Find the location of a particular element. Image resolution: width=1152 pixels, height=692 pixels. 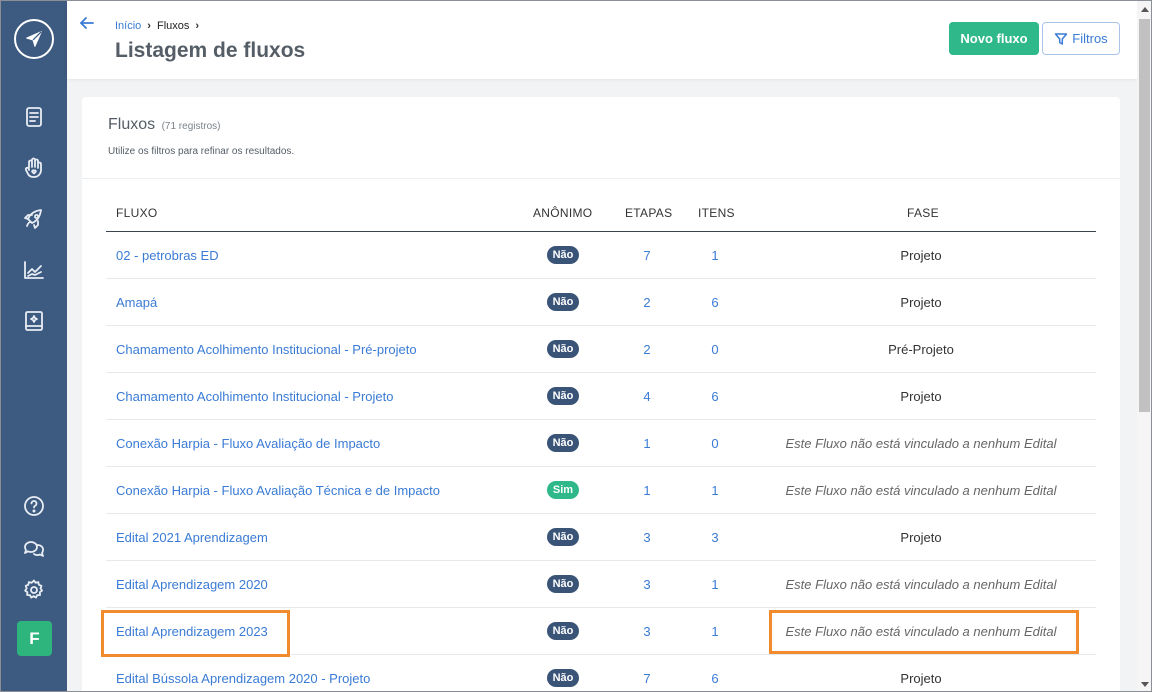

breadcrumb: Início › Fluxos › is located at coordinates (157, 26).